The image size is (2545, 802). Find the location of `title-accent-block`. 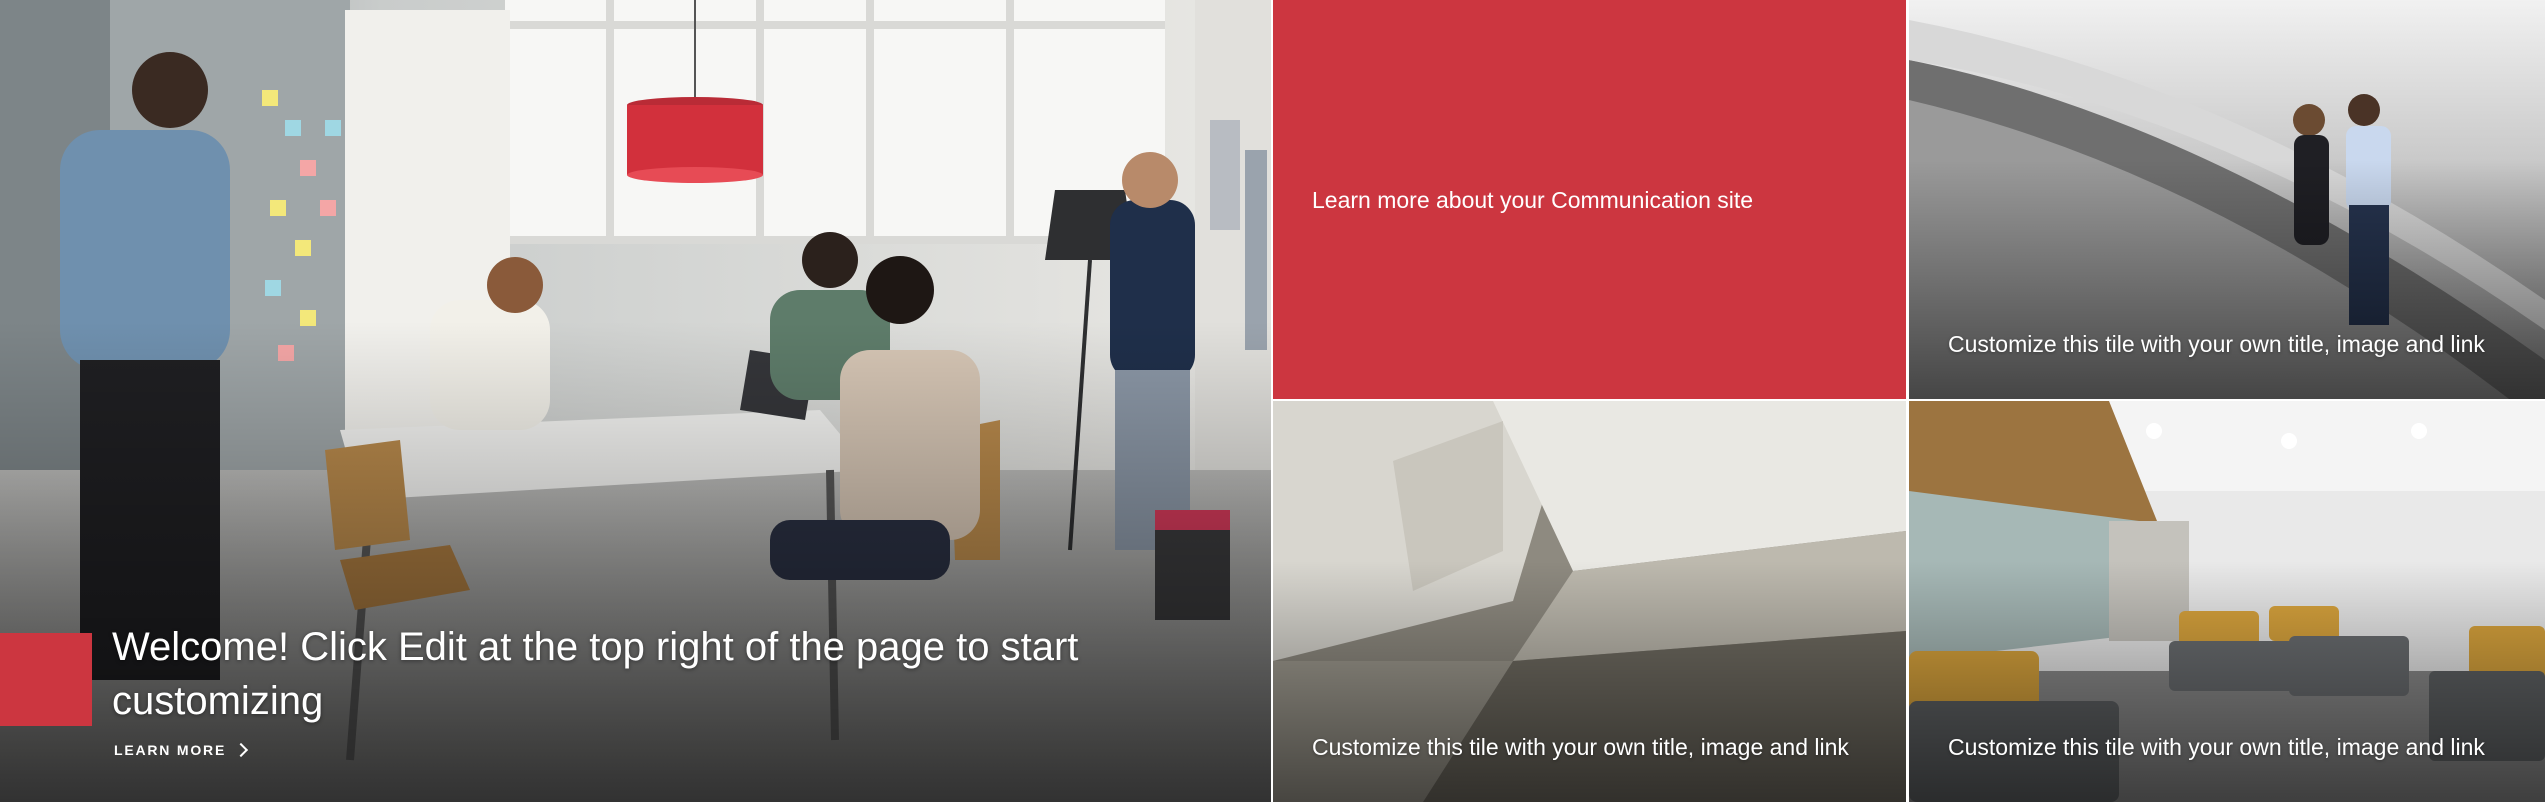

title-accent-block is located at coordinates (46, 679).